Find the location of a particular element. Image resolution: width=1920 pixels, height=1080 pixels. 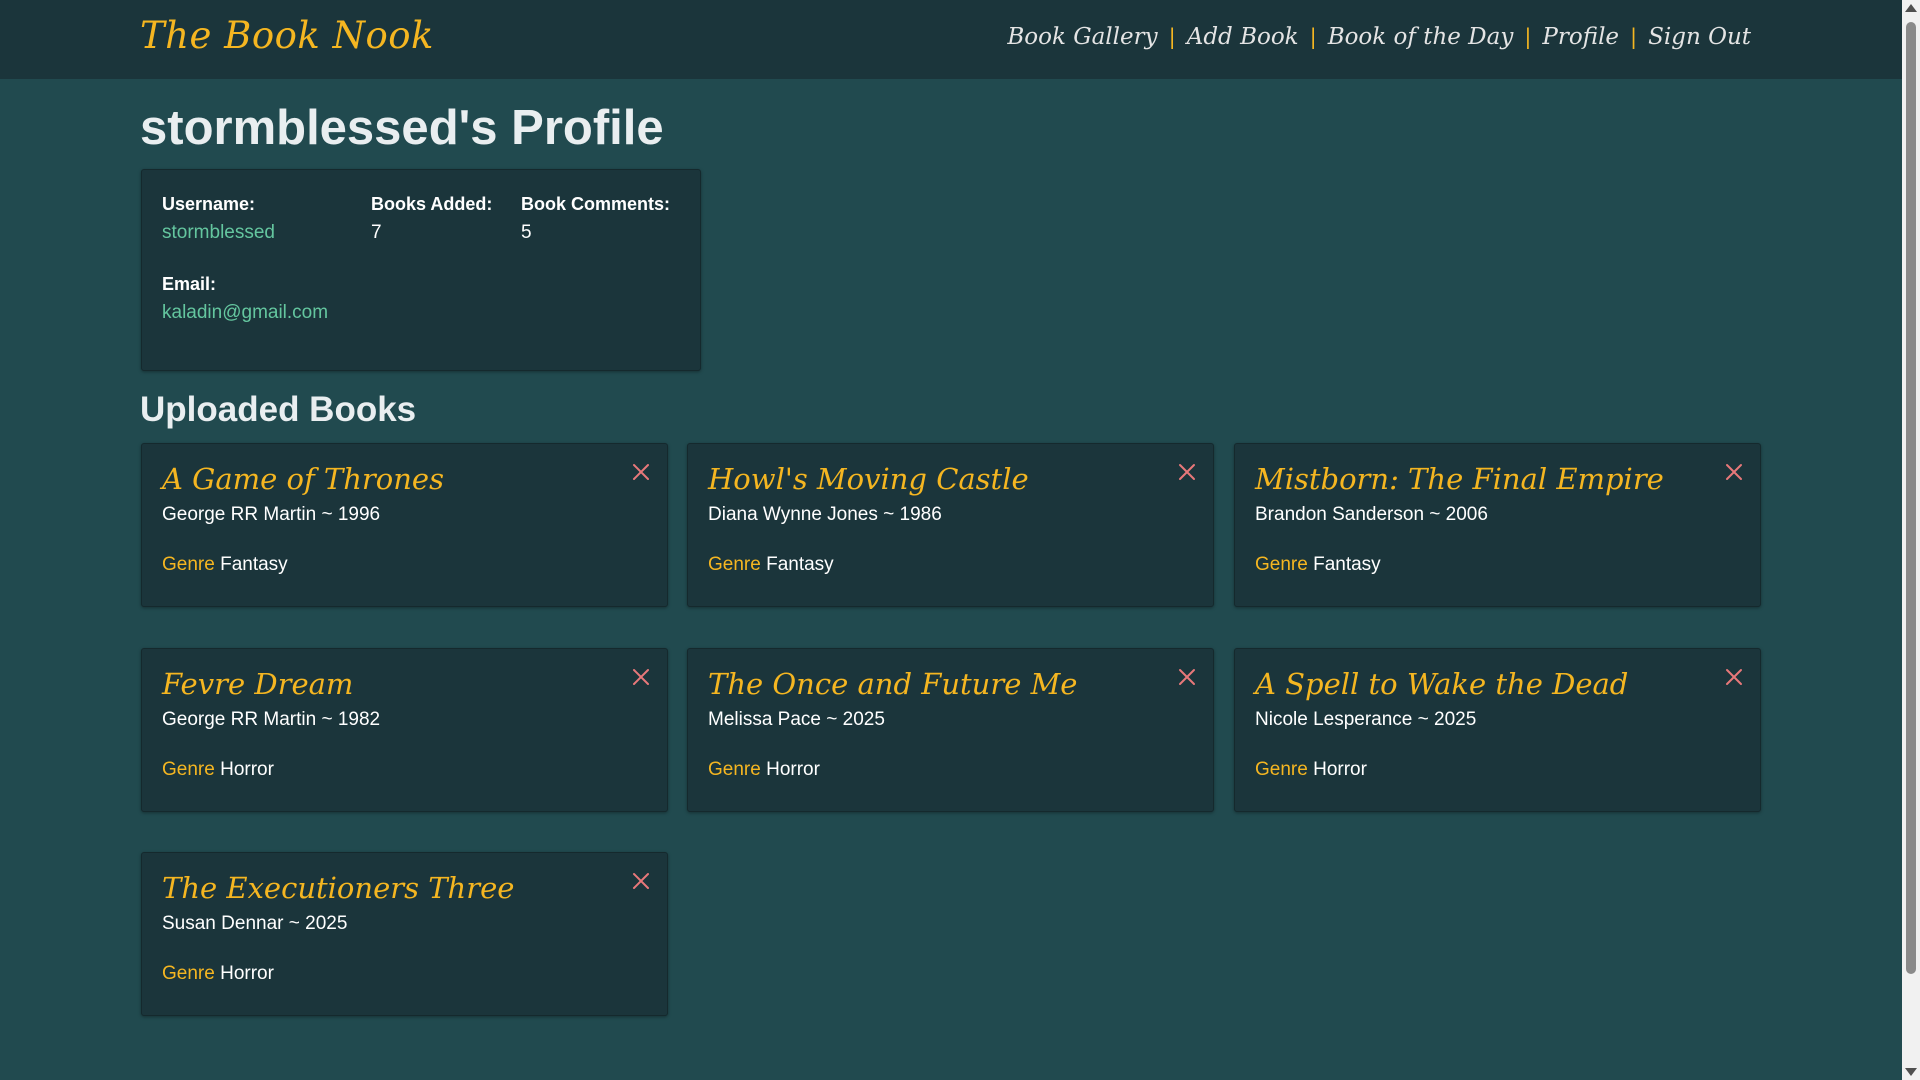

book-author-year: George RR Martin ~ 1996 is located at coordinates (271, 514).